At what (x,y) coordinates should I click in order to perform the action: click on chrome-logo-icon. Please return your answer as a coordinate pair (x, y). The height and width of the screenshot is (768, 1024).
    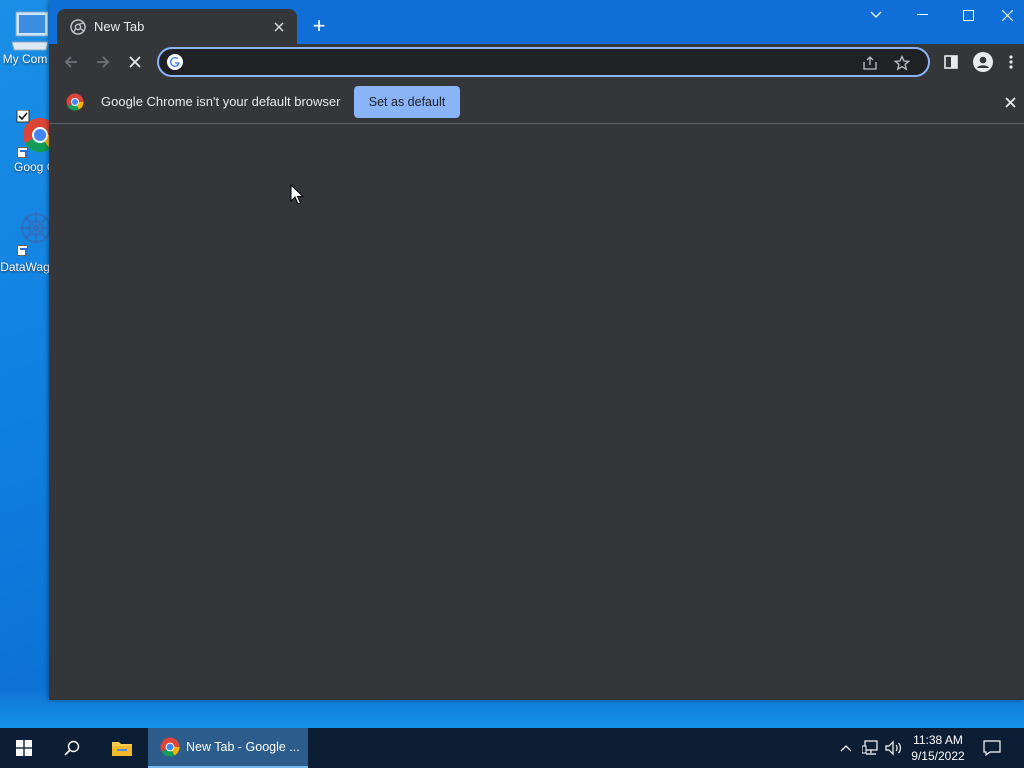
    Looking at the image, I should click on (75, 102).